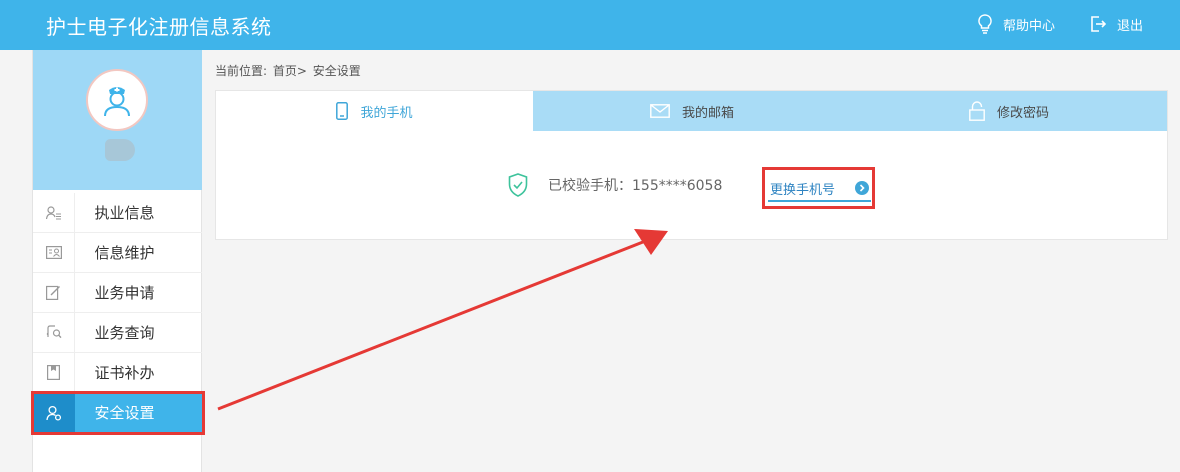  Describe the element at coordinates (518, 185) in the screenshot. I see `shield-check-icon` at that location.